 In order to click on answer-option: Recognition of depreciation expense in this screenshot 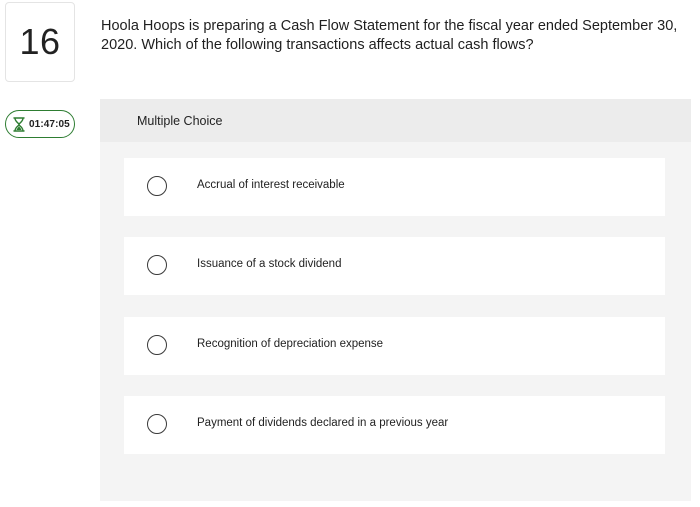, I will do `click(394, 346)`.